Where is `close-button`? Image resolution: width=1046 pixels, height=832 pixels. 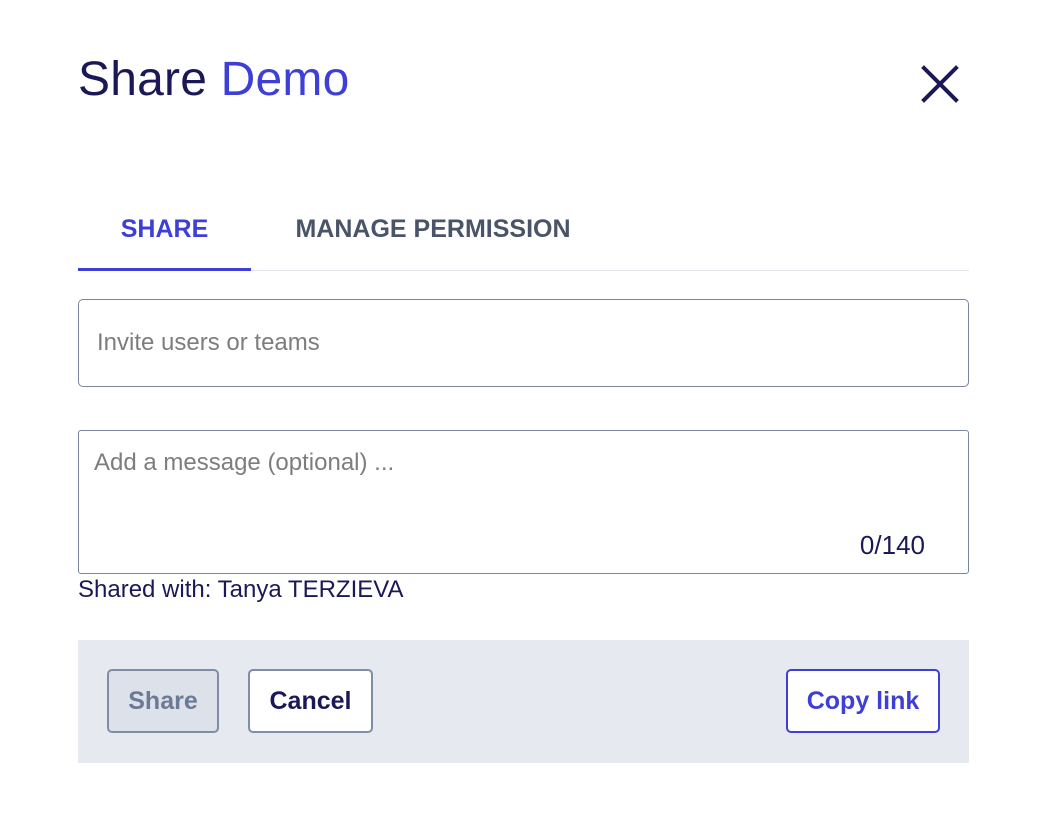 close-button is located at coordinates (940, 84).